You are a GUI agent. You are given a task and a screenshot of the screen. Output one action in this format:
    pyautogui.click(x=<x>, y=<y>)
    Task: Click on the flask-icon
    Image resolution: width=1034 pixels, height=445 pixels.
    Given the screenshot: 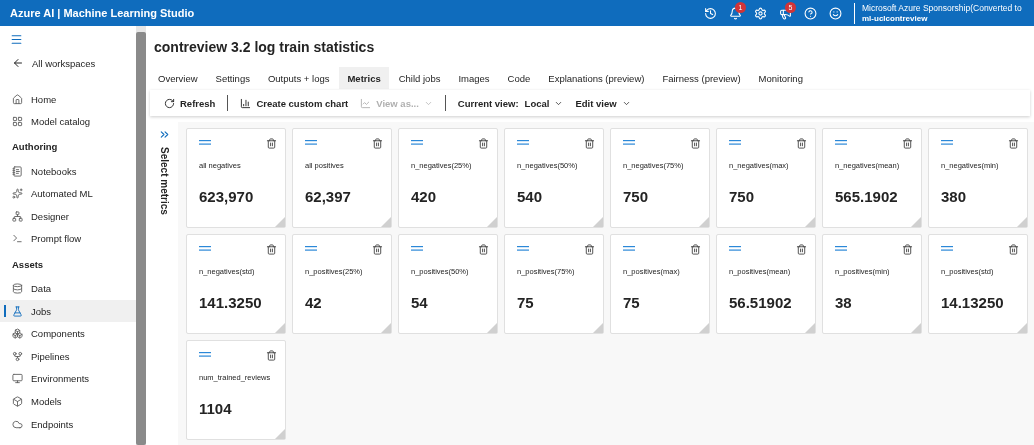 What is the action you would take?
    pyautogui.click(x=17, y=311)
    